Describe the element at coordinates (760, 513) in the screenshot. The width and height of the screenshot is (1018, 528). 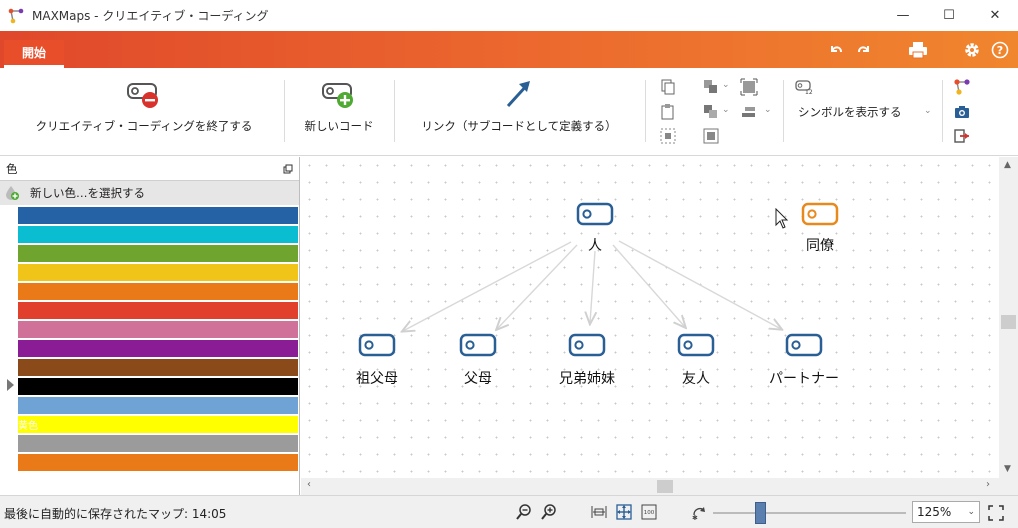
I see `zoom-slider-thumb` at that location.